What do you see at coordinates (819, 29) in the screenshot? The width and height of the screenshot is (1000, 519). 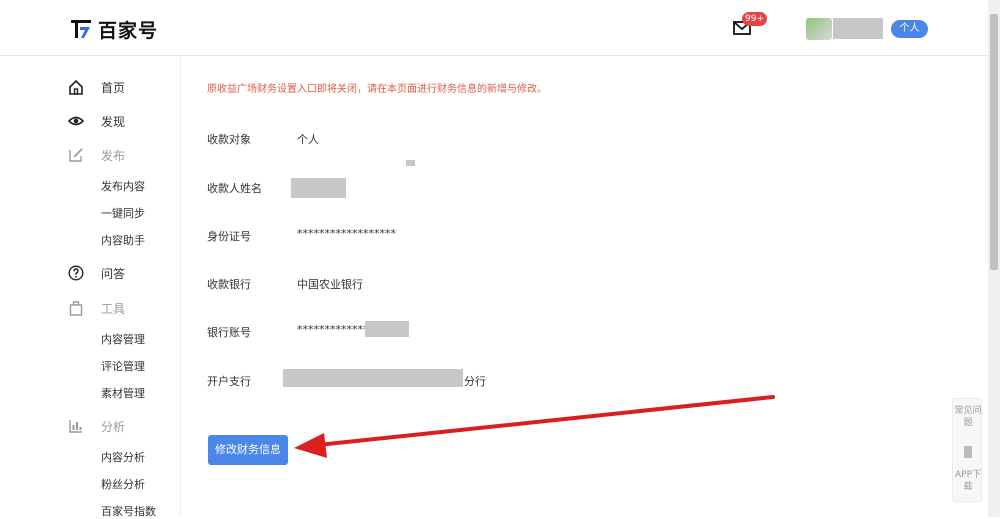 I see `avatar` at bounding box center [819, 29].